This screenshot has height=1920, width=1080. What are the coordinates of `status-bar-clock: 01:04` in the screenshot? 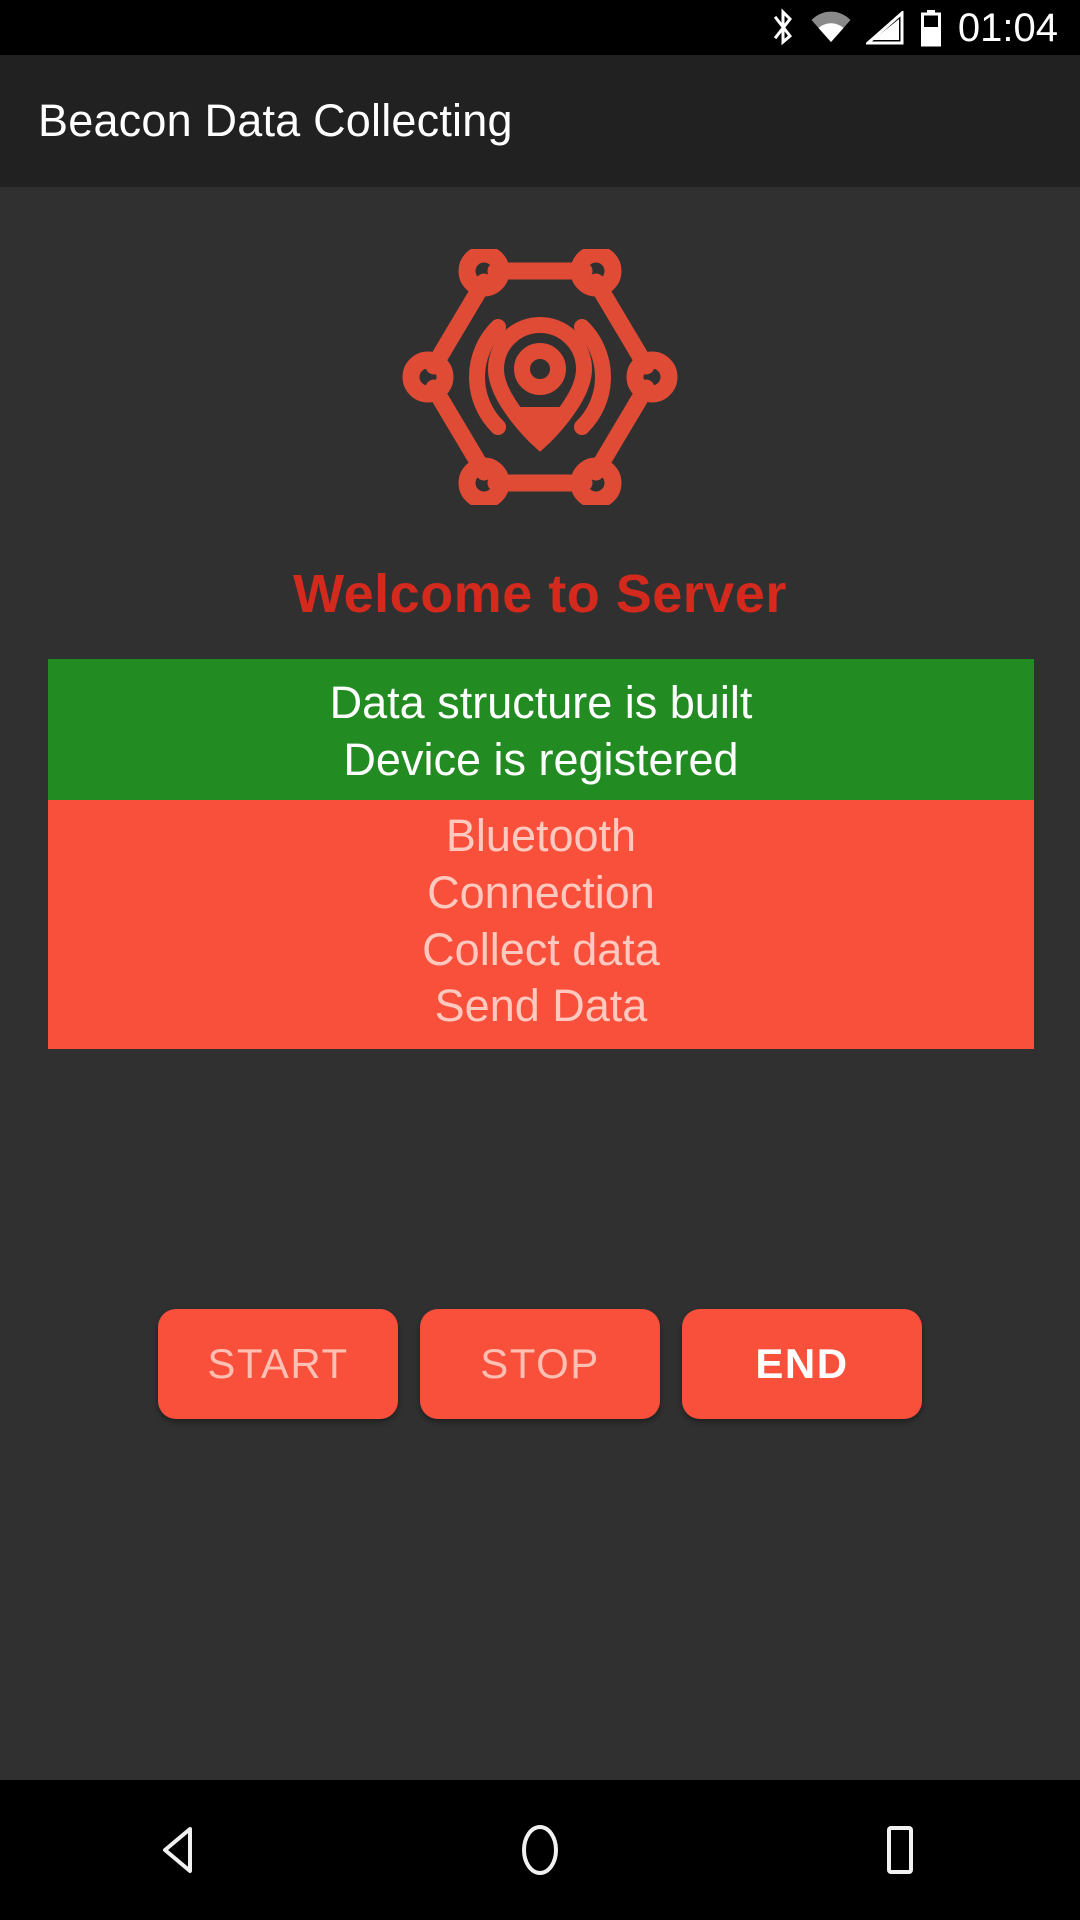 It's located at (1007, 27).